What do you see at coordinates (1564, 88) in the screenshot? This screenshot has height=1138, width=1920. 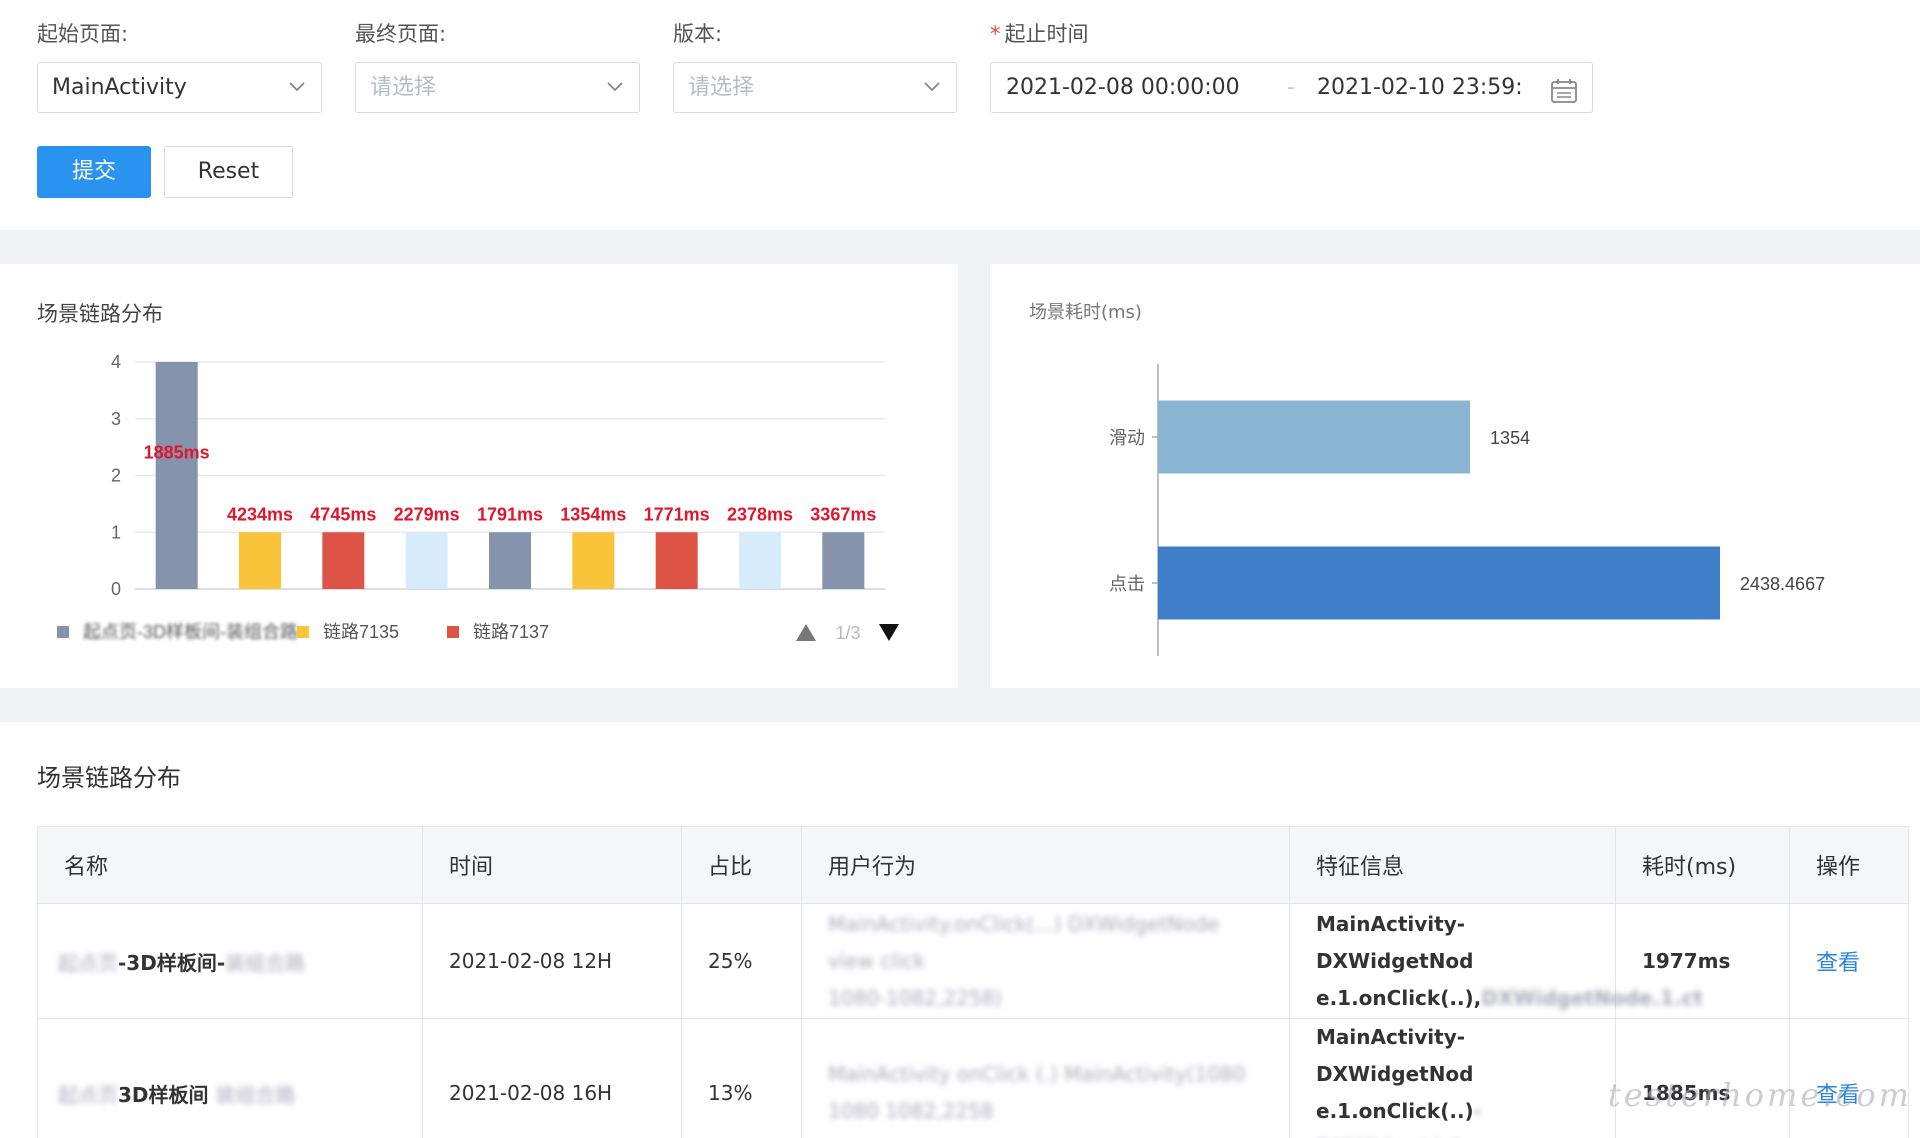 I see `calendar-icon` at bounding box center [1564, 88].